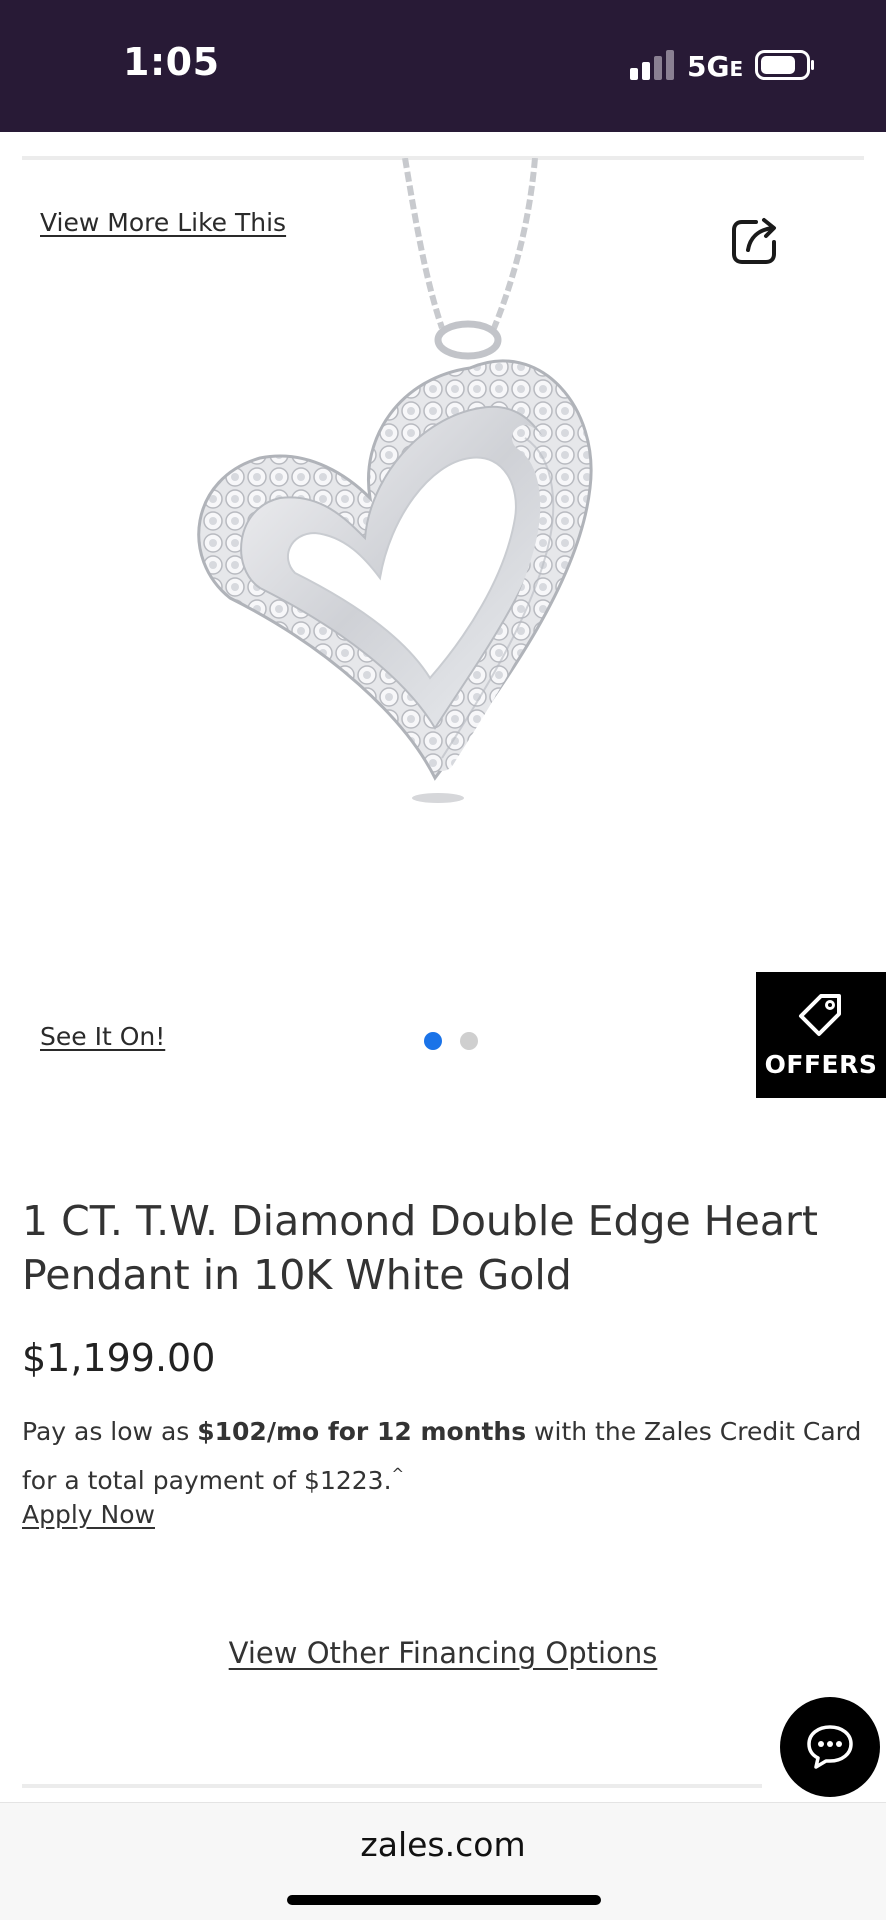  What do you see at coordinates (444, 1900) in the screenshot?
I see `home-indicator` at bounding box center [444, 1900].